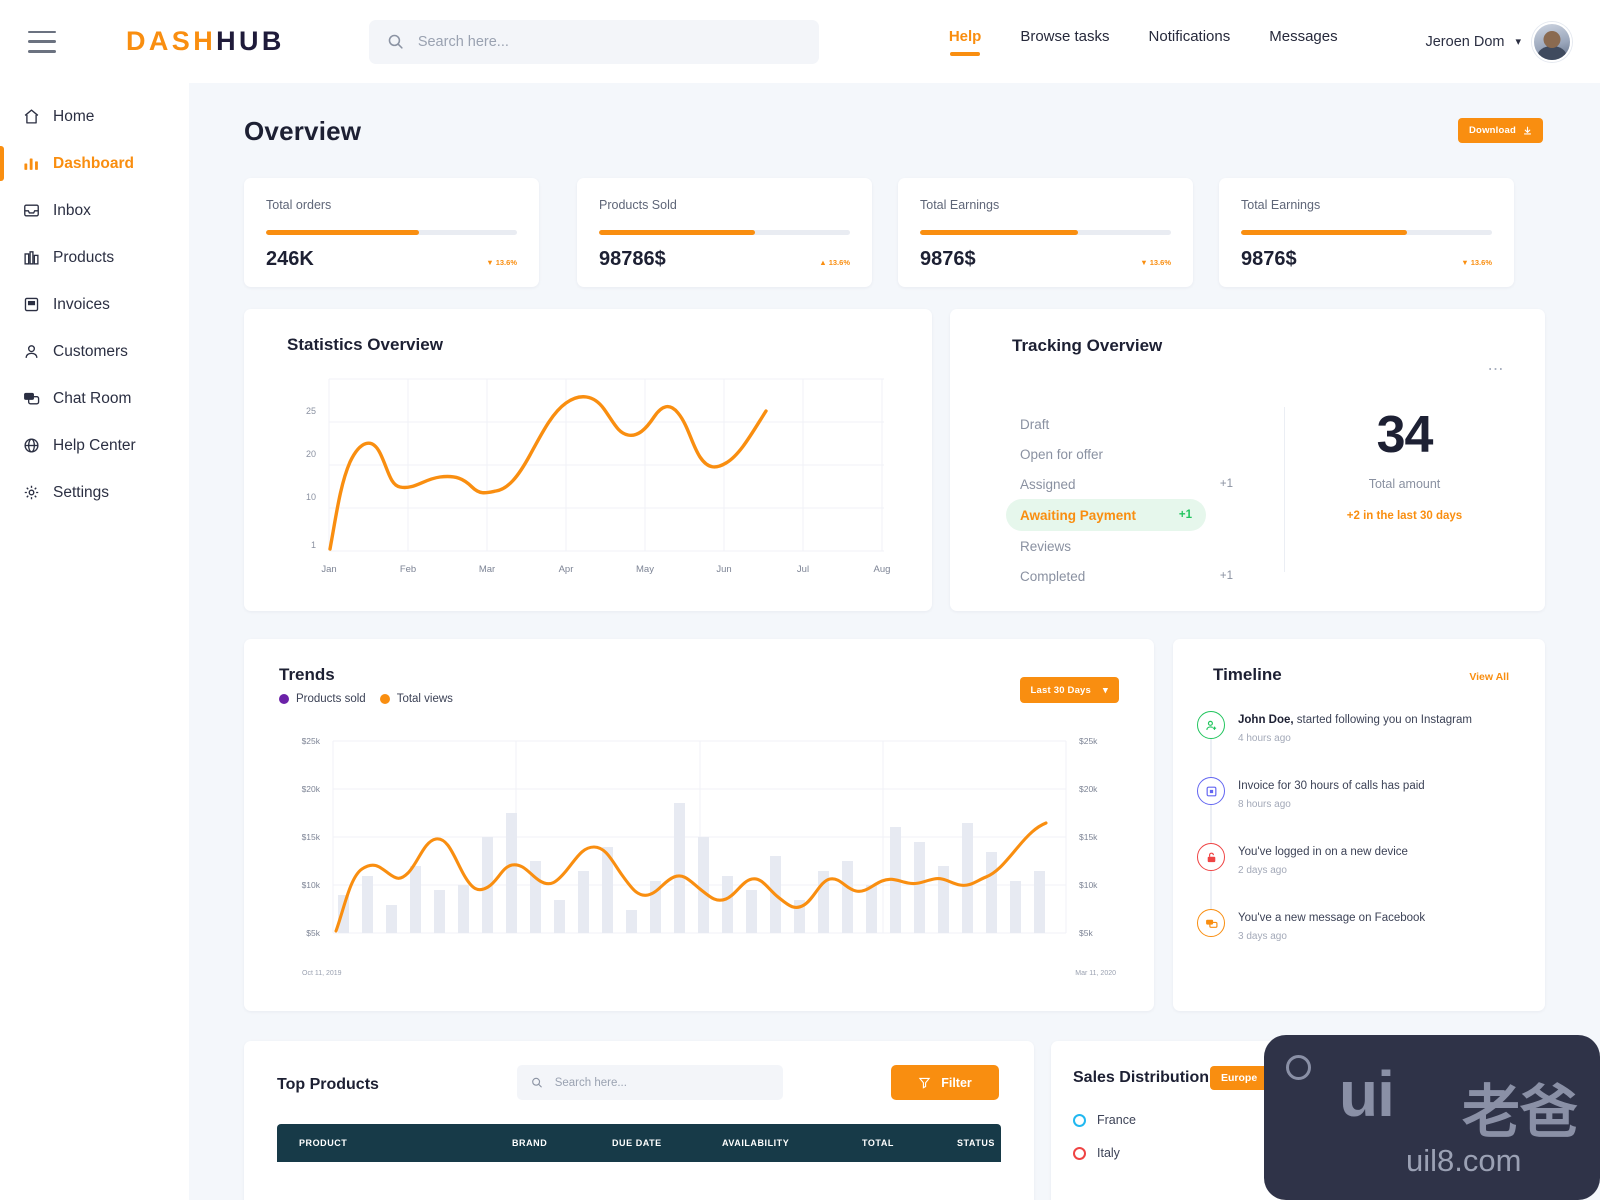 The width and height of the screenshot is (1600, 1200). What do you see at coordinates (311, 885) in the screenshot?
I see `y-tick-10k-left: $10k` at bounding box center [311, 885].